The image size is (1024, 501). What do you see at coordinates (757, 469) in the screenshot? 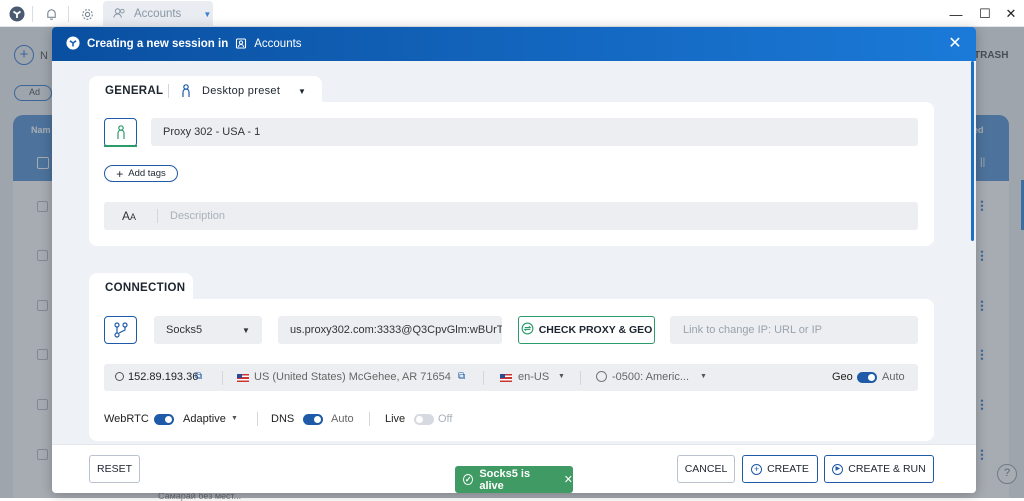
I see `plus-circle-icon: +` at bounding box center [757, 469].